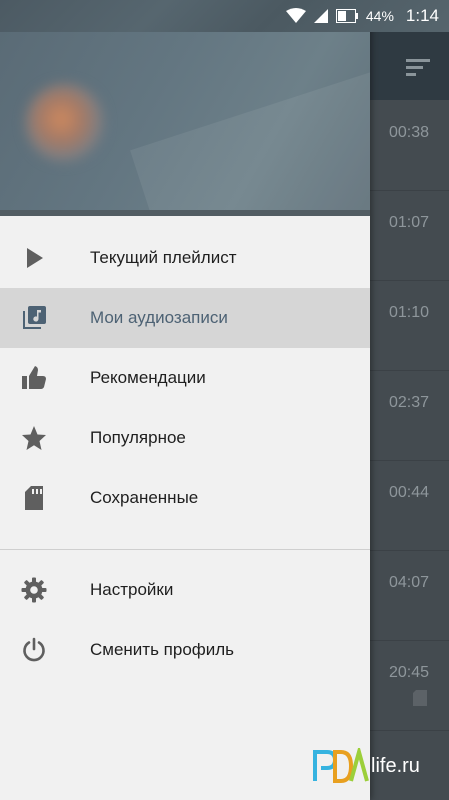 The image size is (449, 800). Describe the element at coordinates (409, 235) in the screenshot. I see `track-row: 01:07` at that location.